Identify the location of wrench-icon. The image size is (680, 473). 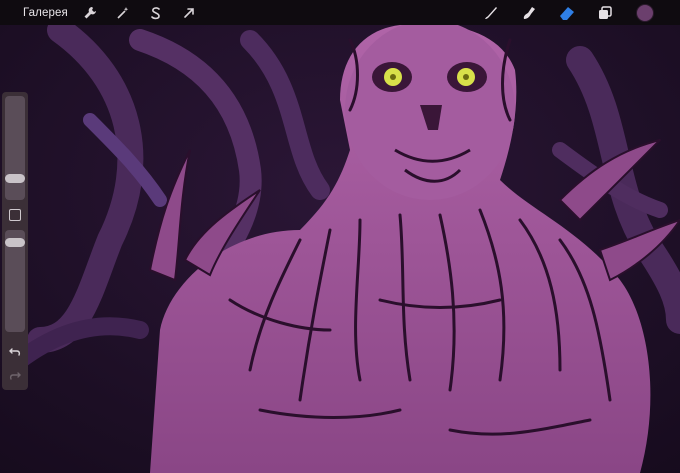
(90, 13).